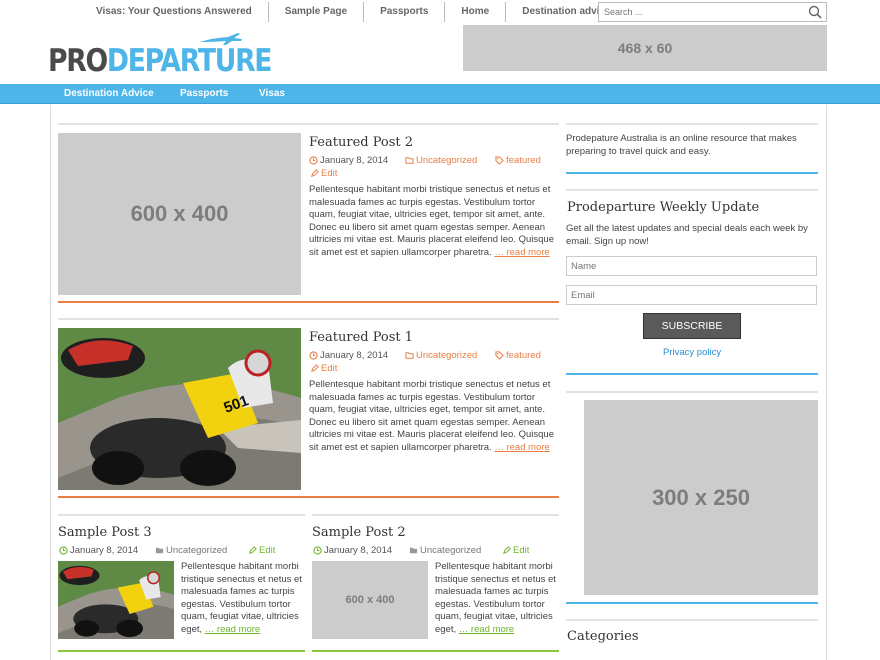 This screenshot has width=880, height=660. I want to click on top-nav-visas-questions: Visas: Your Questions Answered, so click(174, 12).